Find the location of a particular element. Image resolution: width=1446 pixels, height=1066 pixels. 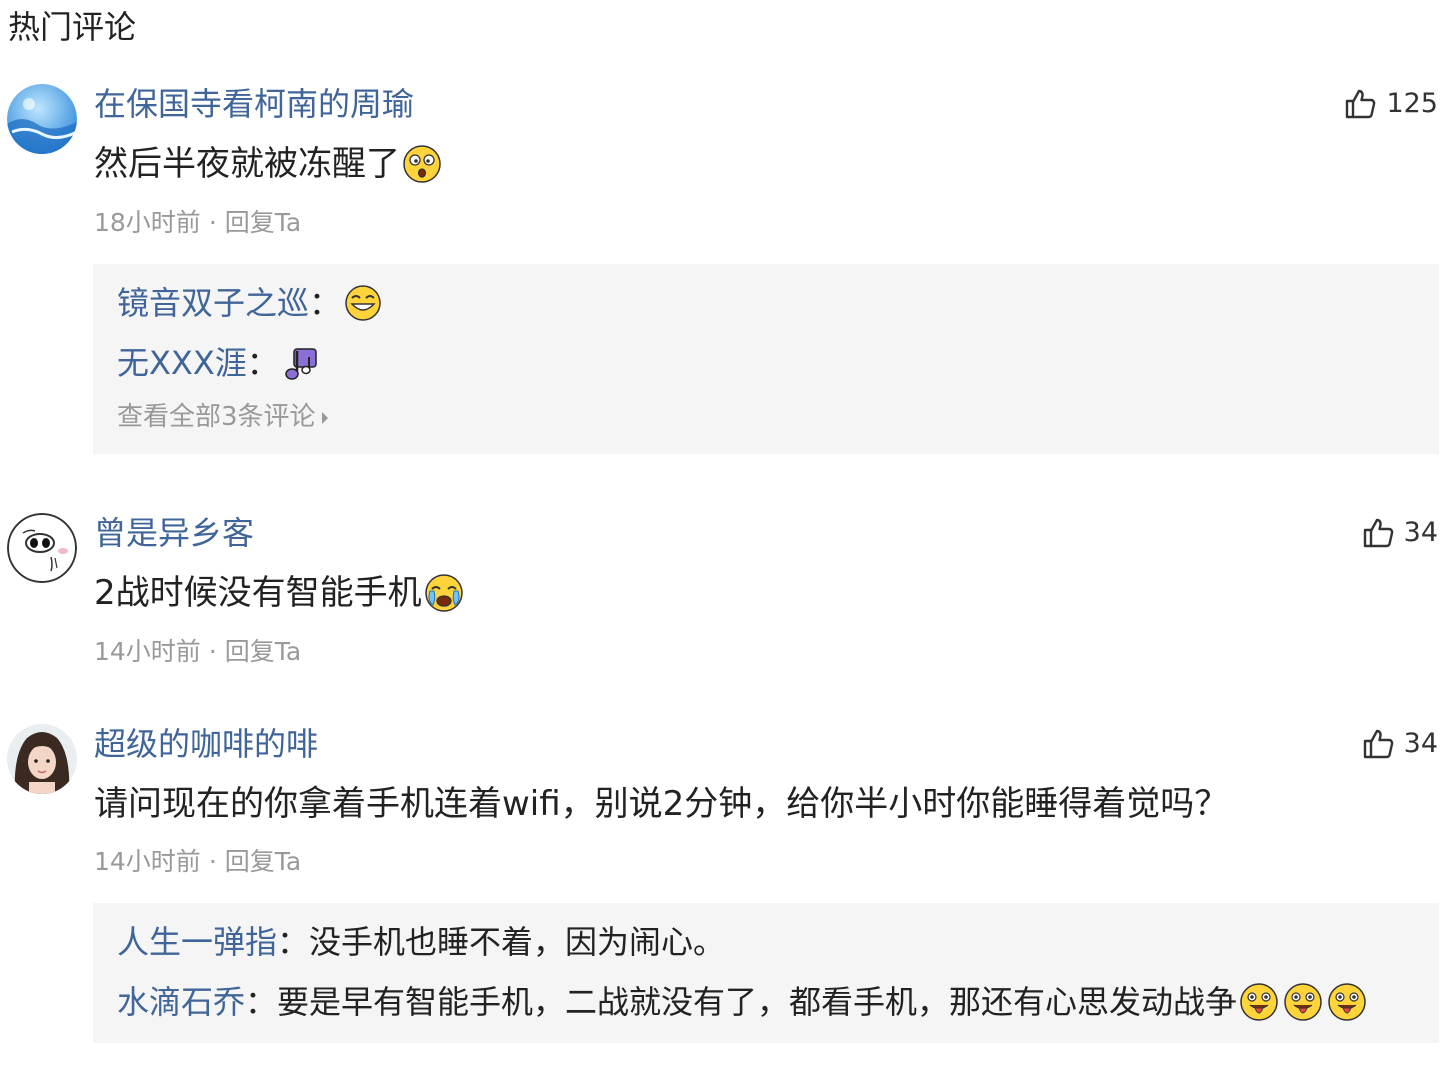

view-all-replies-link: 查看全部3条评论 is located at coordinates (222, 417).